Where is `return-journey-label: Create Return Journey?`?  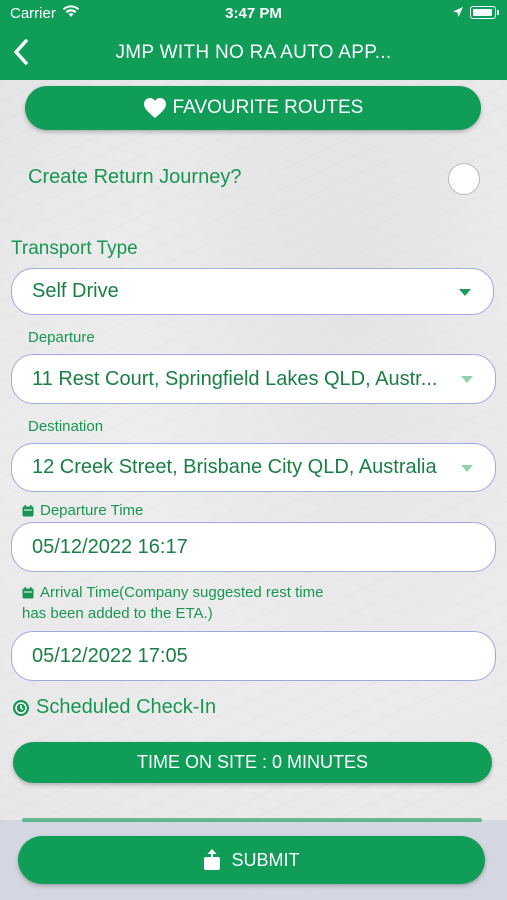 return-journey-label: Create Return Journey? is located at coordinates (135, 177).